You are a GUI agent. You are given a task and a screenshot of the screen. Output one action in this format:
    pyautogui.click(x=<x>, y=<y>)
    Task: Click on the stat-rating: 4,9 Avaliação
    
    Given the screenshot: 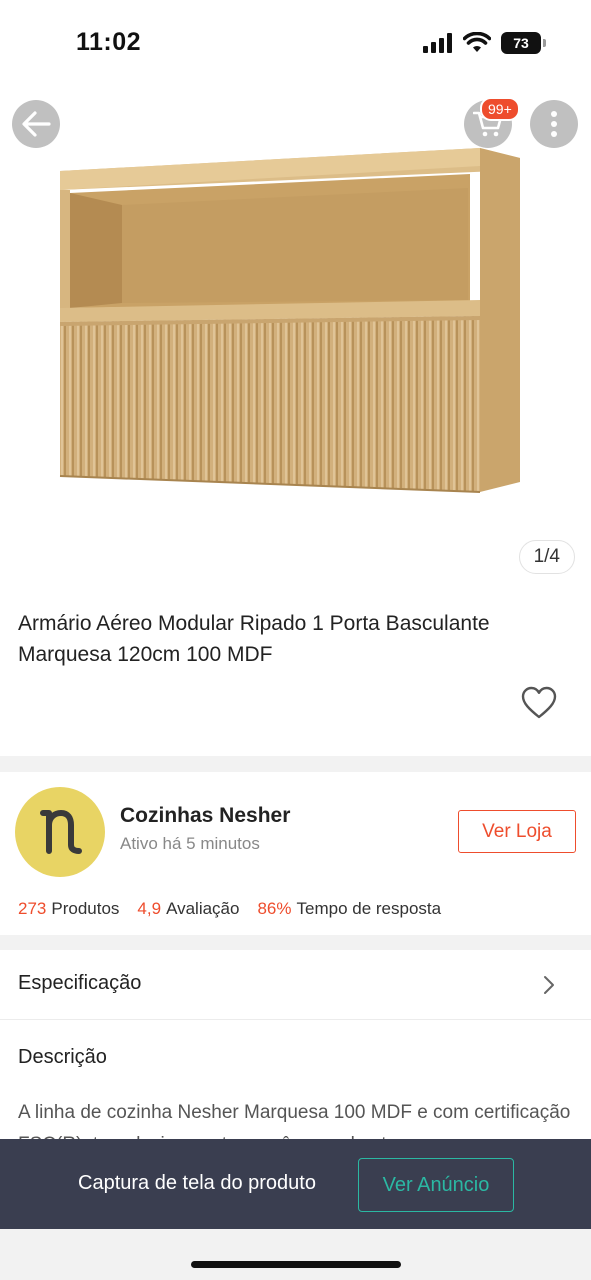 What is the action you would take?
    pyautogui.click(x=188, y=909)
    